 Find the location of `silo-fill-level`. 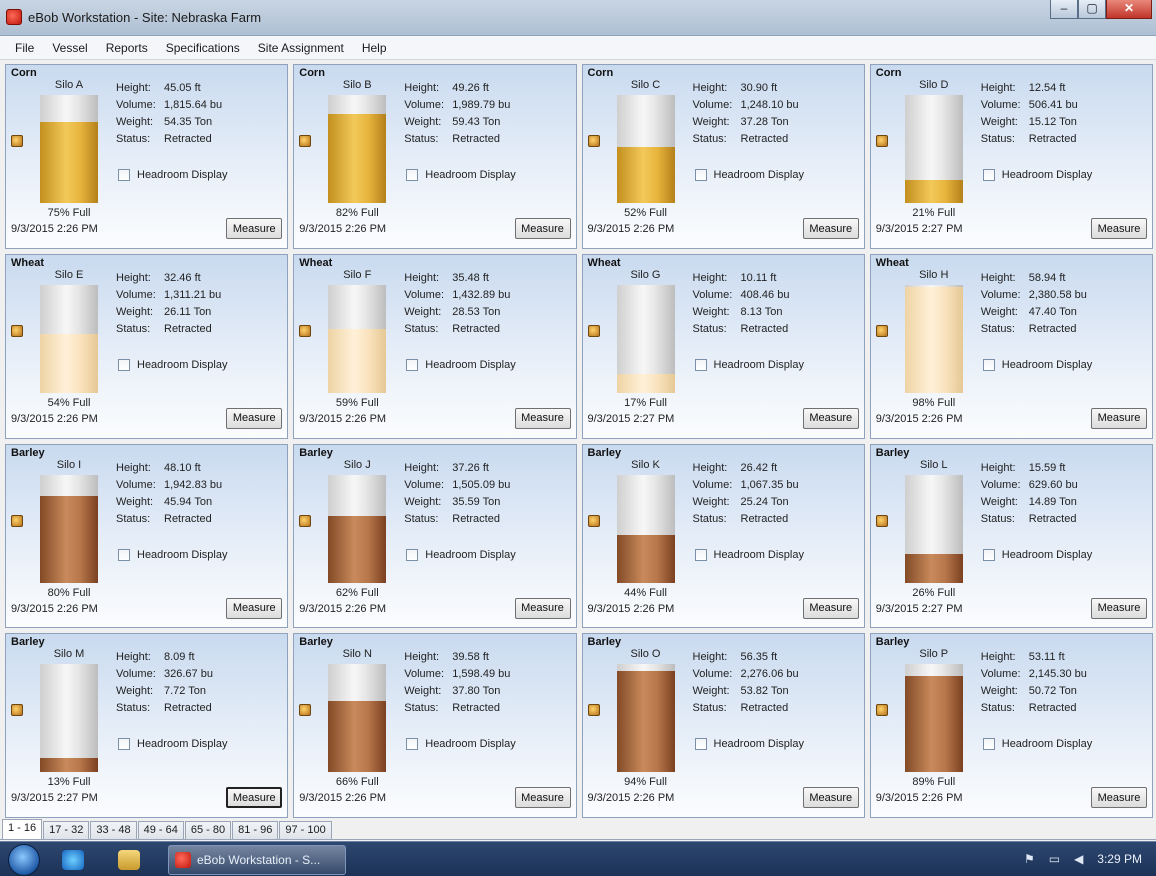

silo-fill-level is located at coordinates (357, 549).